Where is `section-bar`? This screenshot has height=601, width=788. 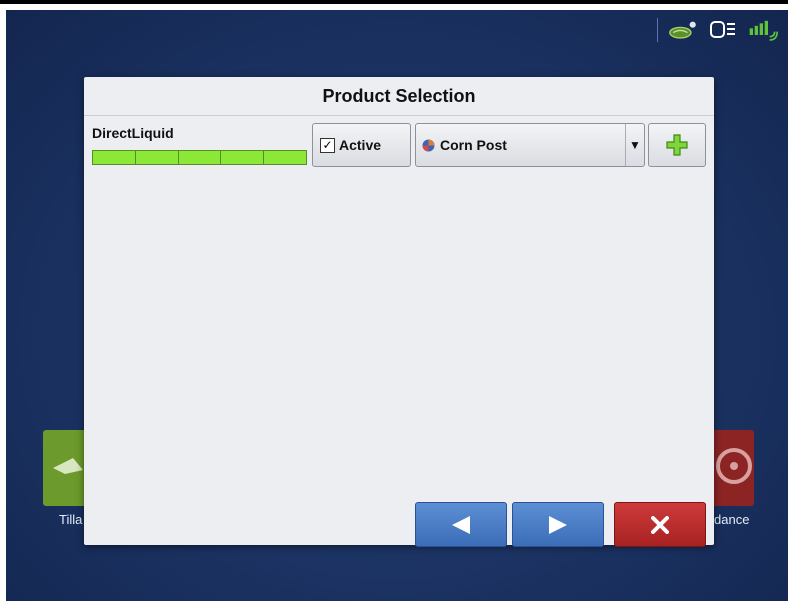 section-bar is located at coordinates (199, 157).